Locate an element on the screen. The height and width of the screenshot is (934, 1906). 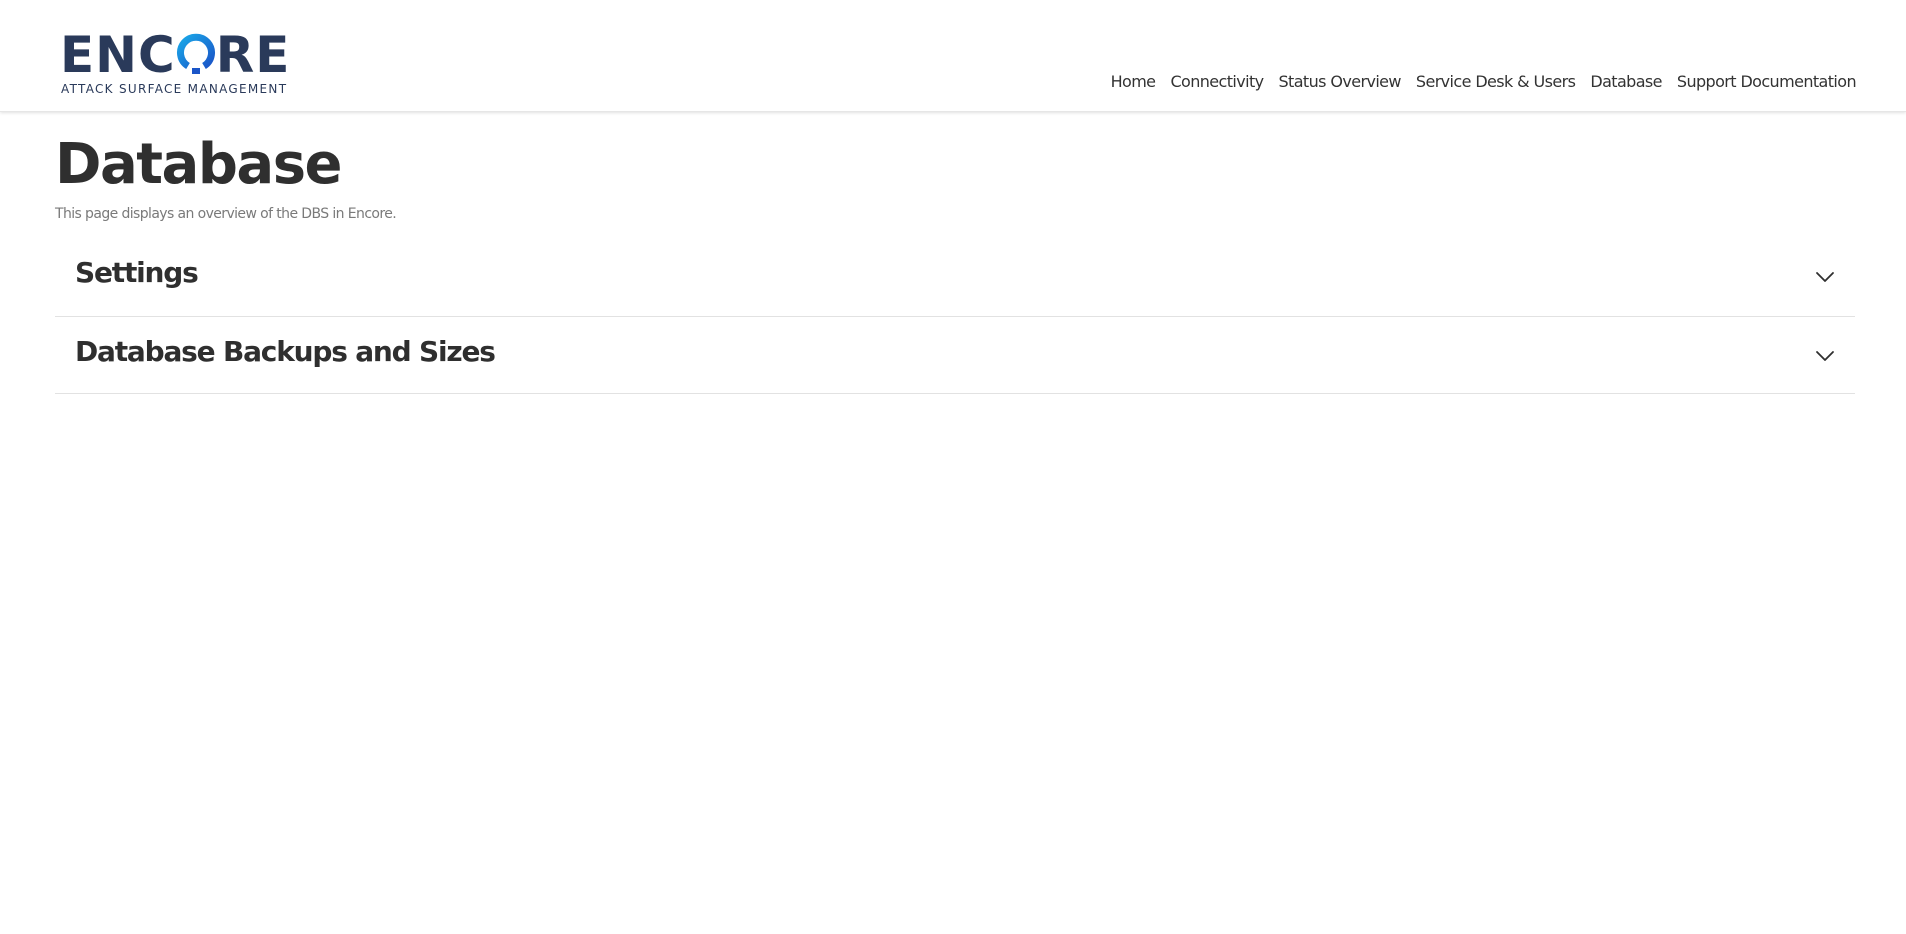
nav-status-overview: Status Overview is located at coordinates (1340, 81).